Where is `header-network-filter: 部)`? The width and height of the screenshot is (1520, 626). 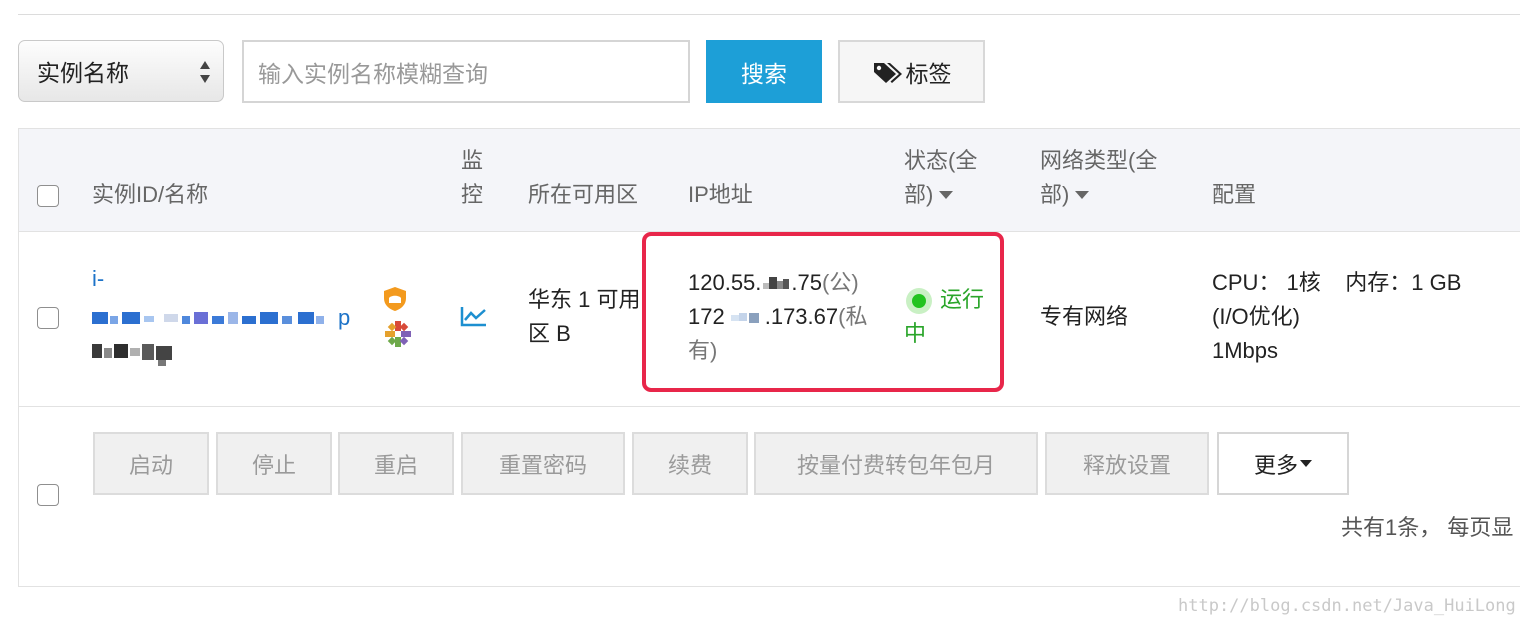 header-network-filter: 部) is located at coordinates (1065, 195).